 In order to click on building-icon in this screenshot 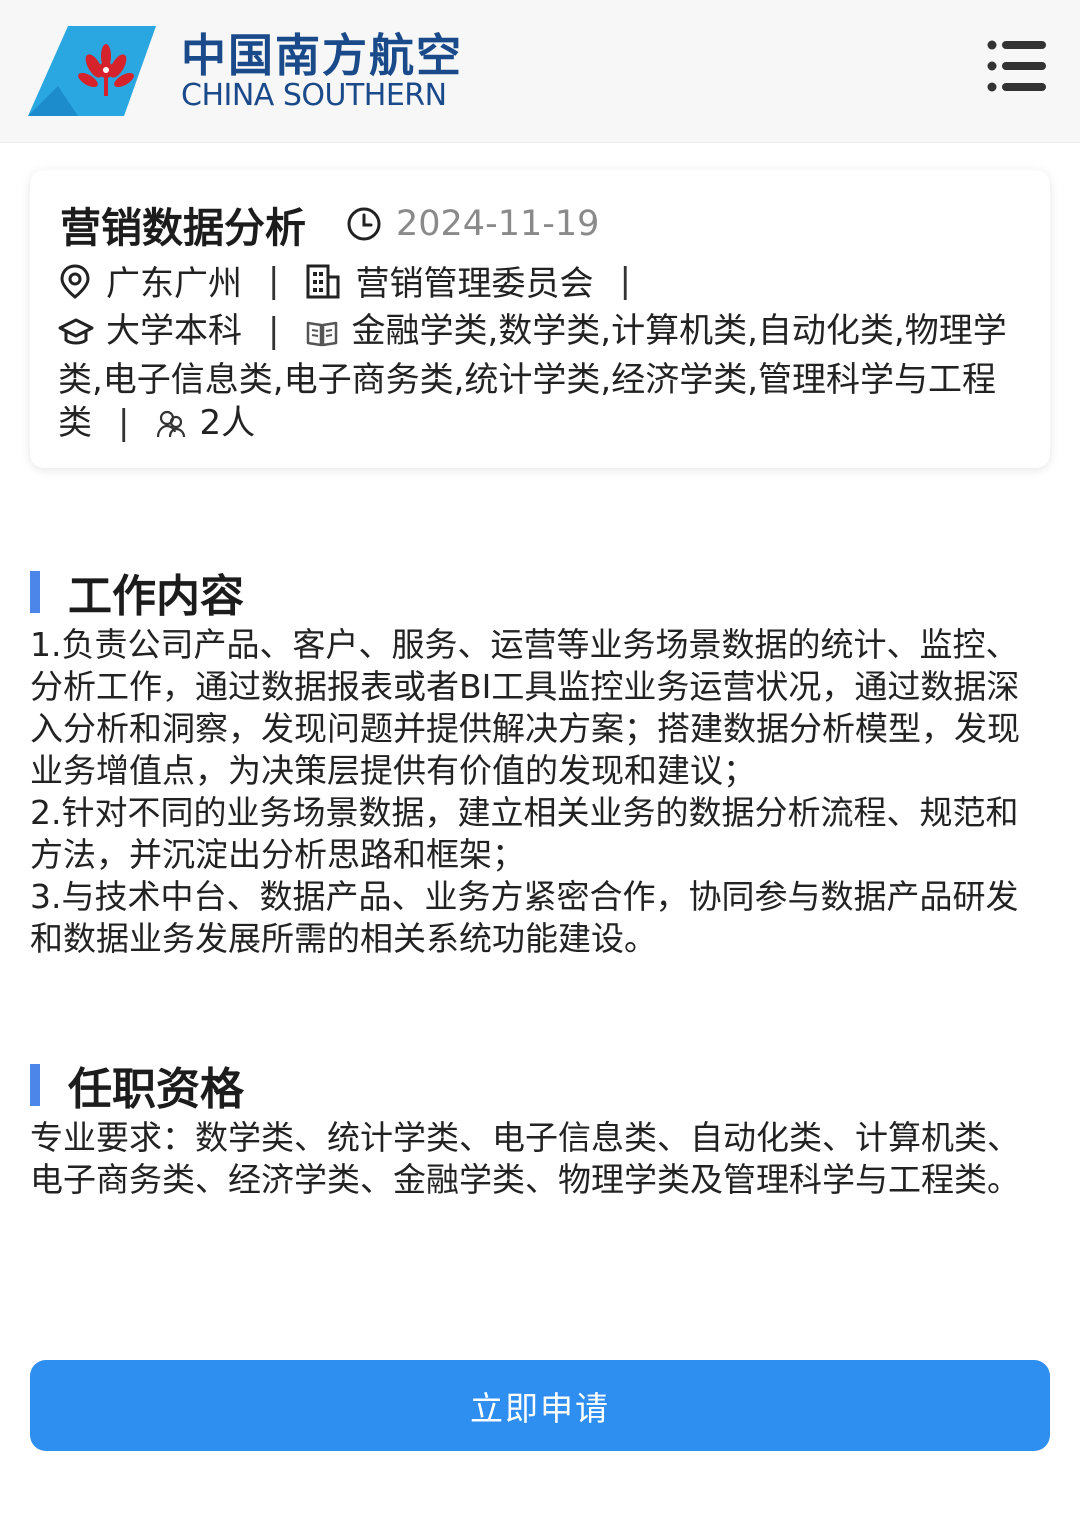, I will do `click(323, 281)`.